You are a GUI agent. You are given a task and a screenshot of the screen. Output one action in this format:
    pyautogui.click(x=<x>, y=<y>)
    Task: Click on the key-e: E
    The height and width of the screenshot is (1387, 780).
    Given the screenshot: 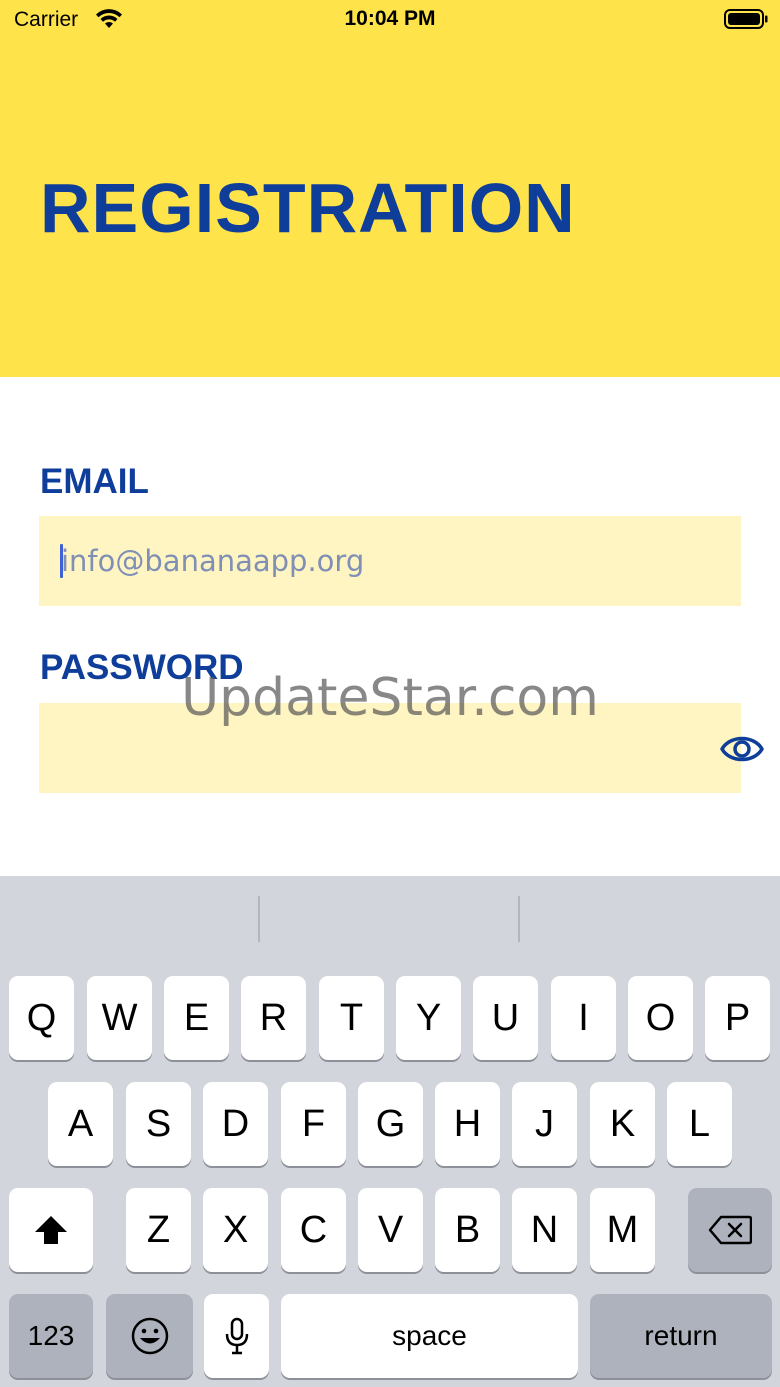 What is the action you would take?
    pyautogui.click(x=196, y=1018)
    